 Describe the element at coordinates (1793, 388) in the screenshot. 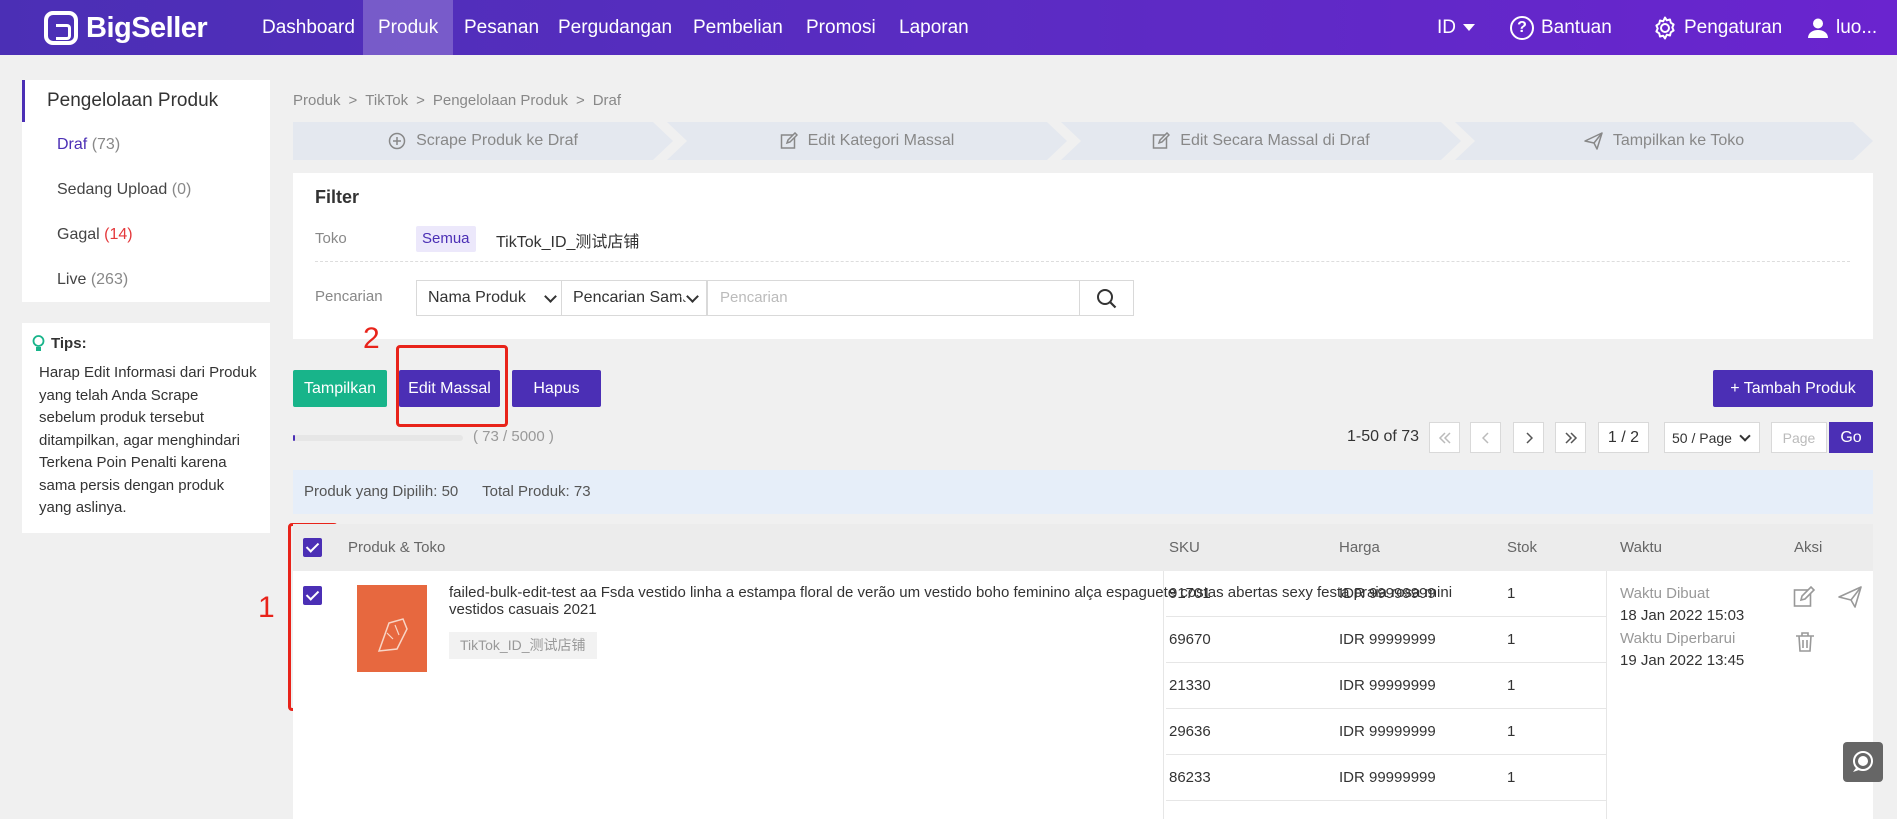

I see `add-product-button: + Tambah Produk` at that location.